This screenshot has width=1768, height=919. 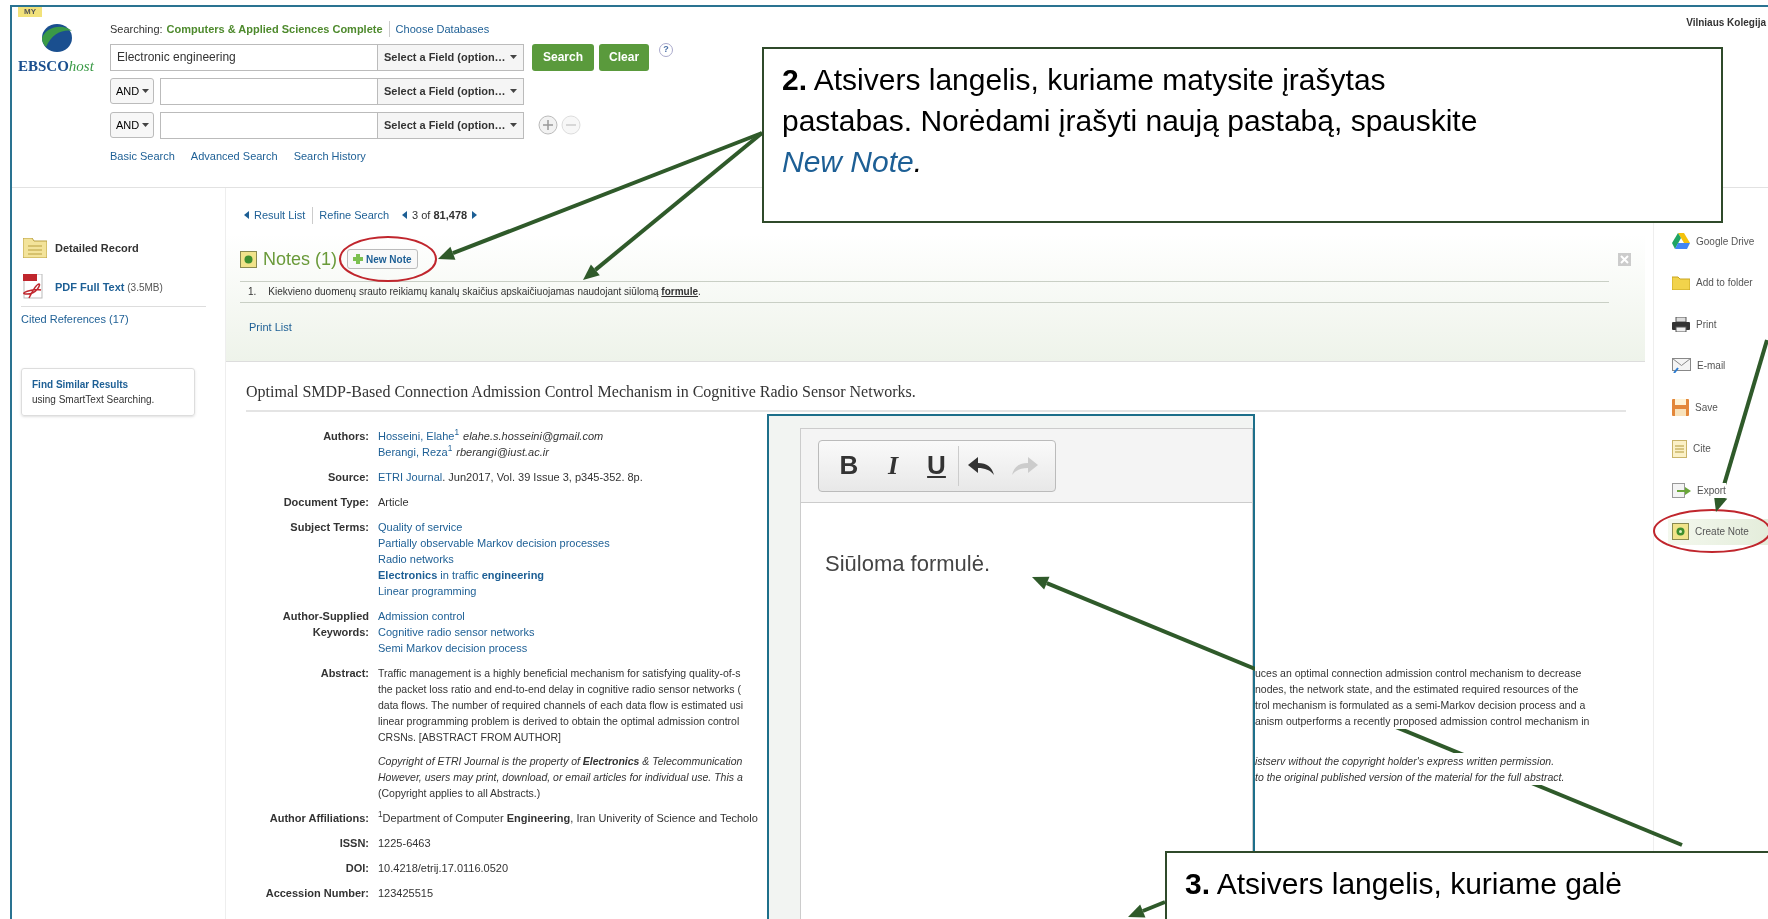 What do you see at coordinates (1718, 324) in the screenshot?
I see `tool-item: Print` at bounding box center [1718, 324].